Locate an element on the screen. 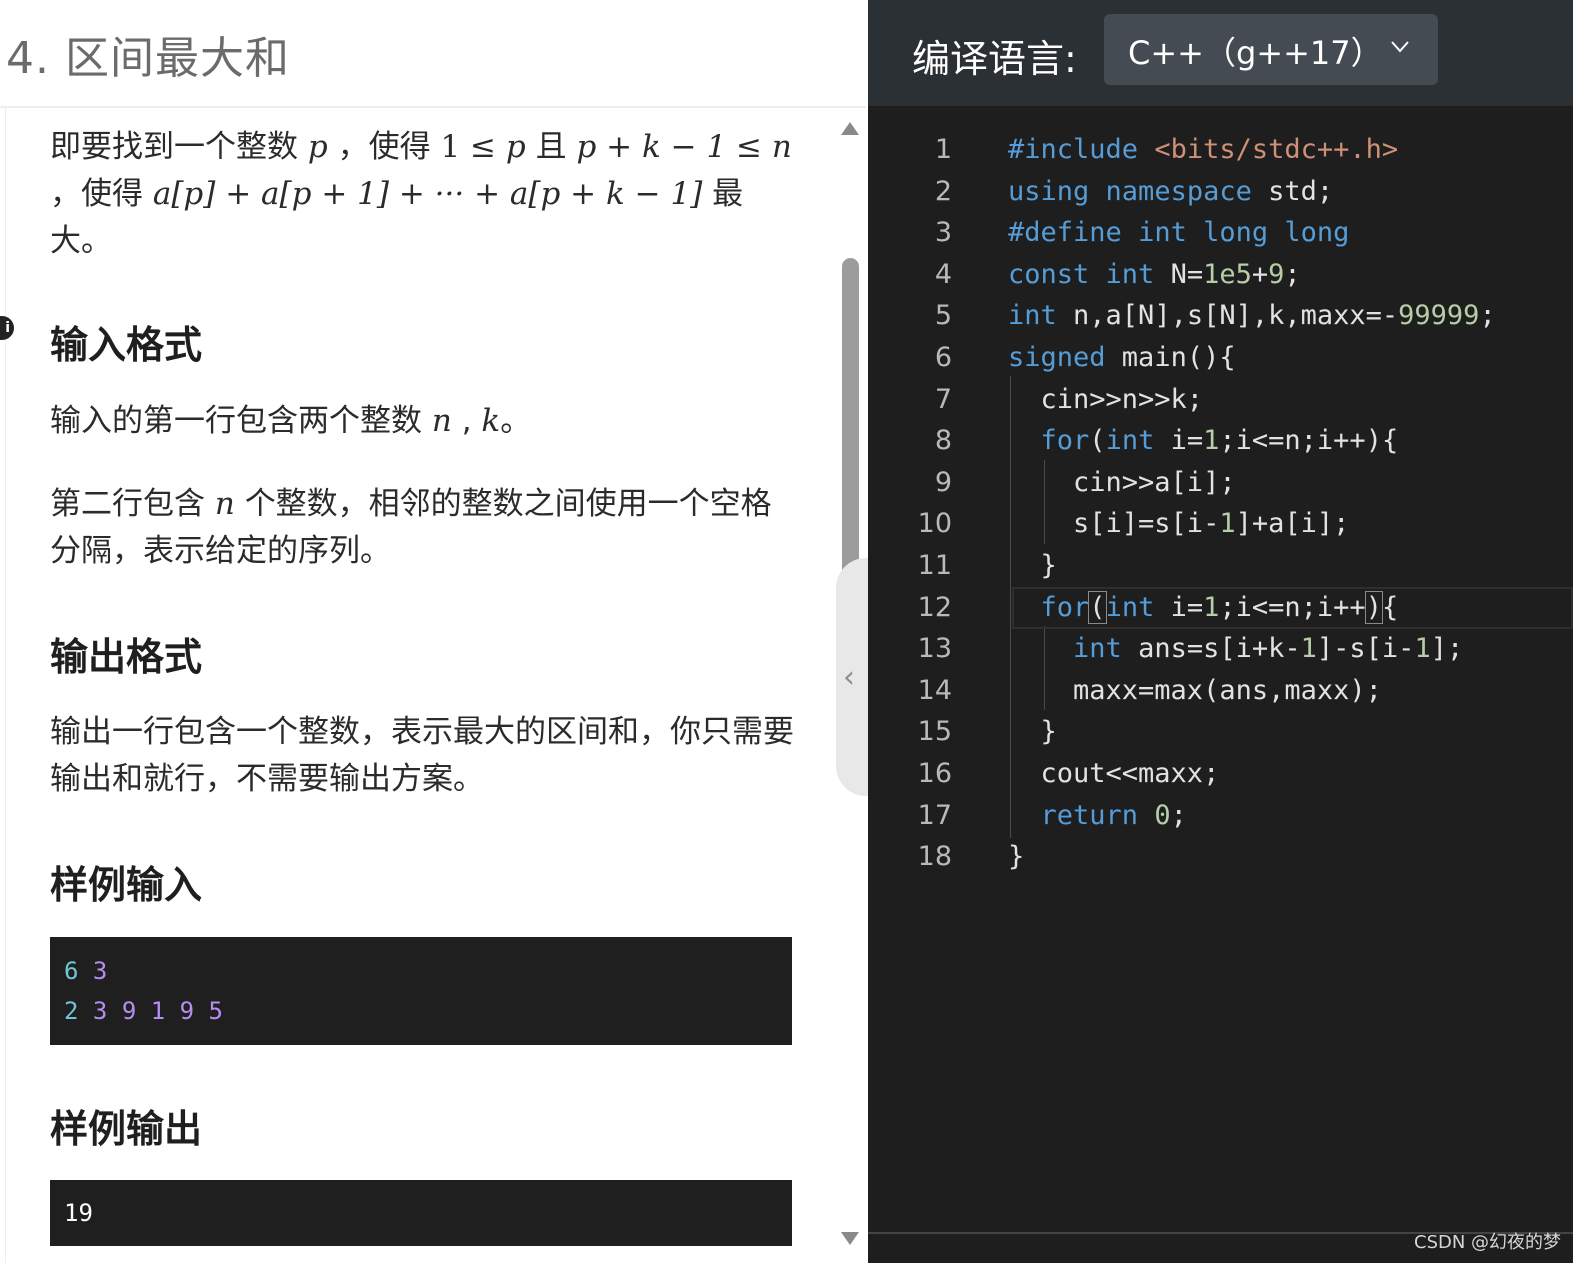  editor-toolbar: 编译语言: C++（g++17） is located at coordinates (1220, 53).